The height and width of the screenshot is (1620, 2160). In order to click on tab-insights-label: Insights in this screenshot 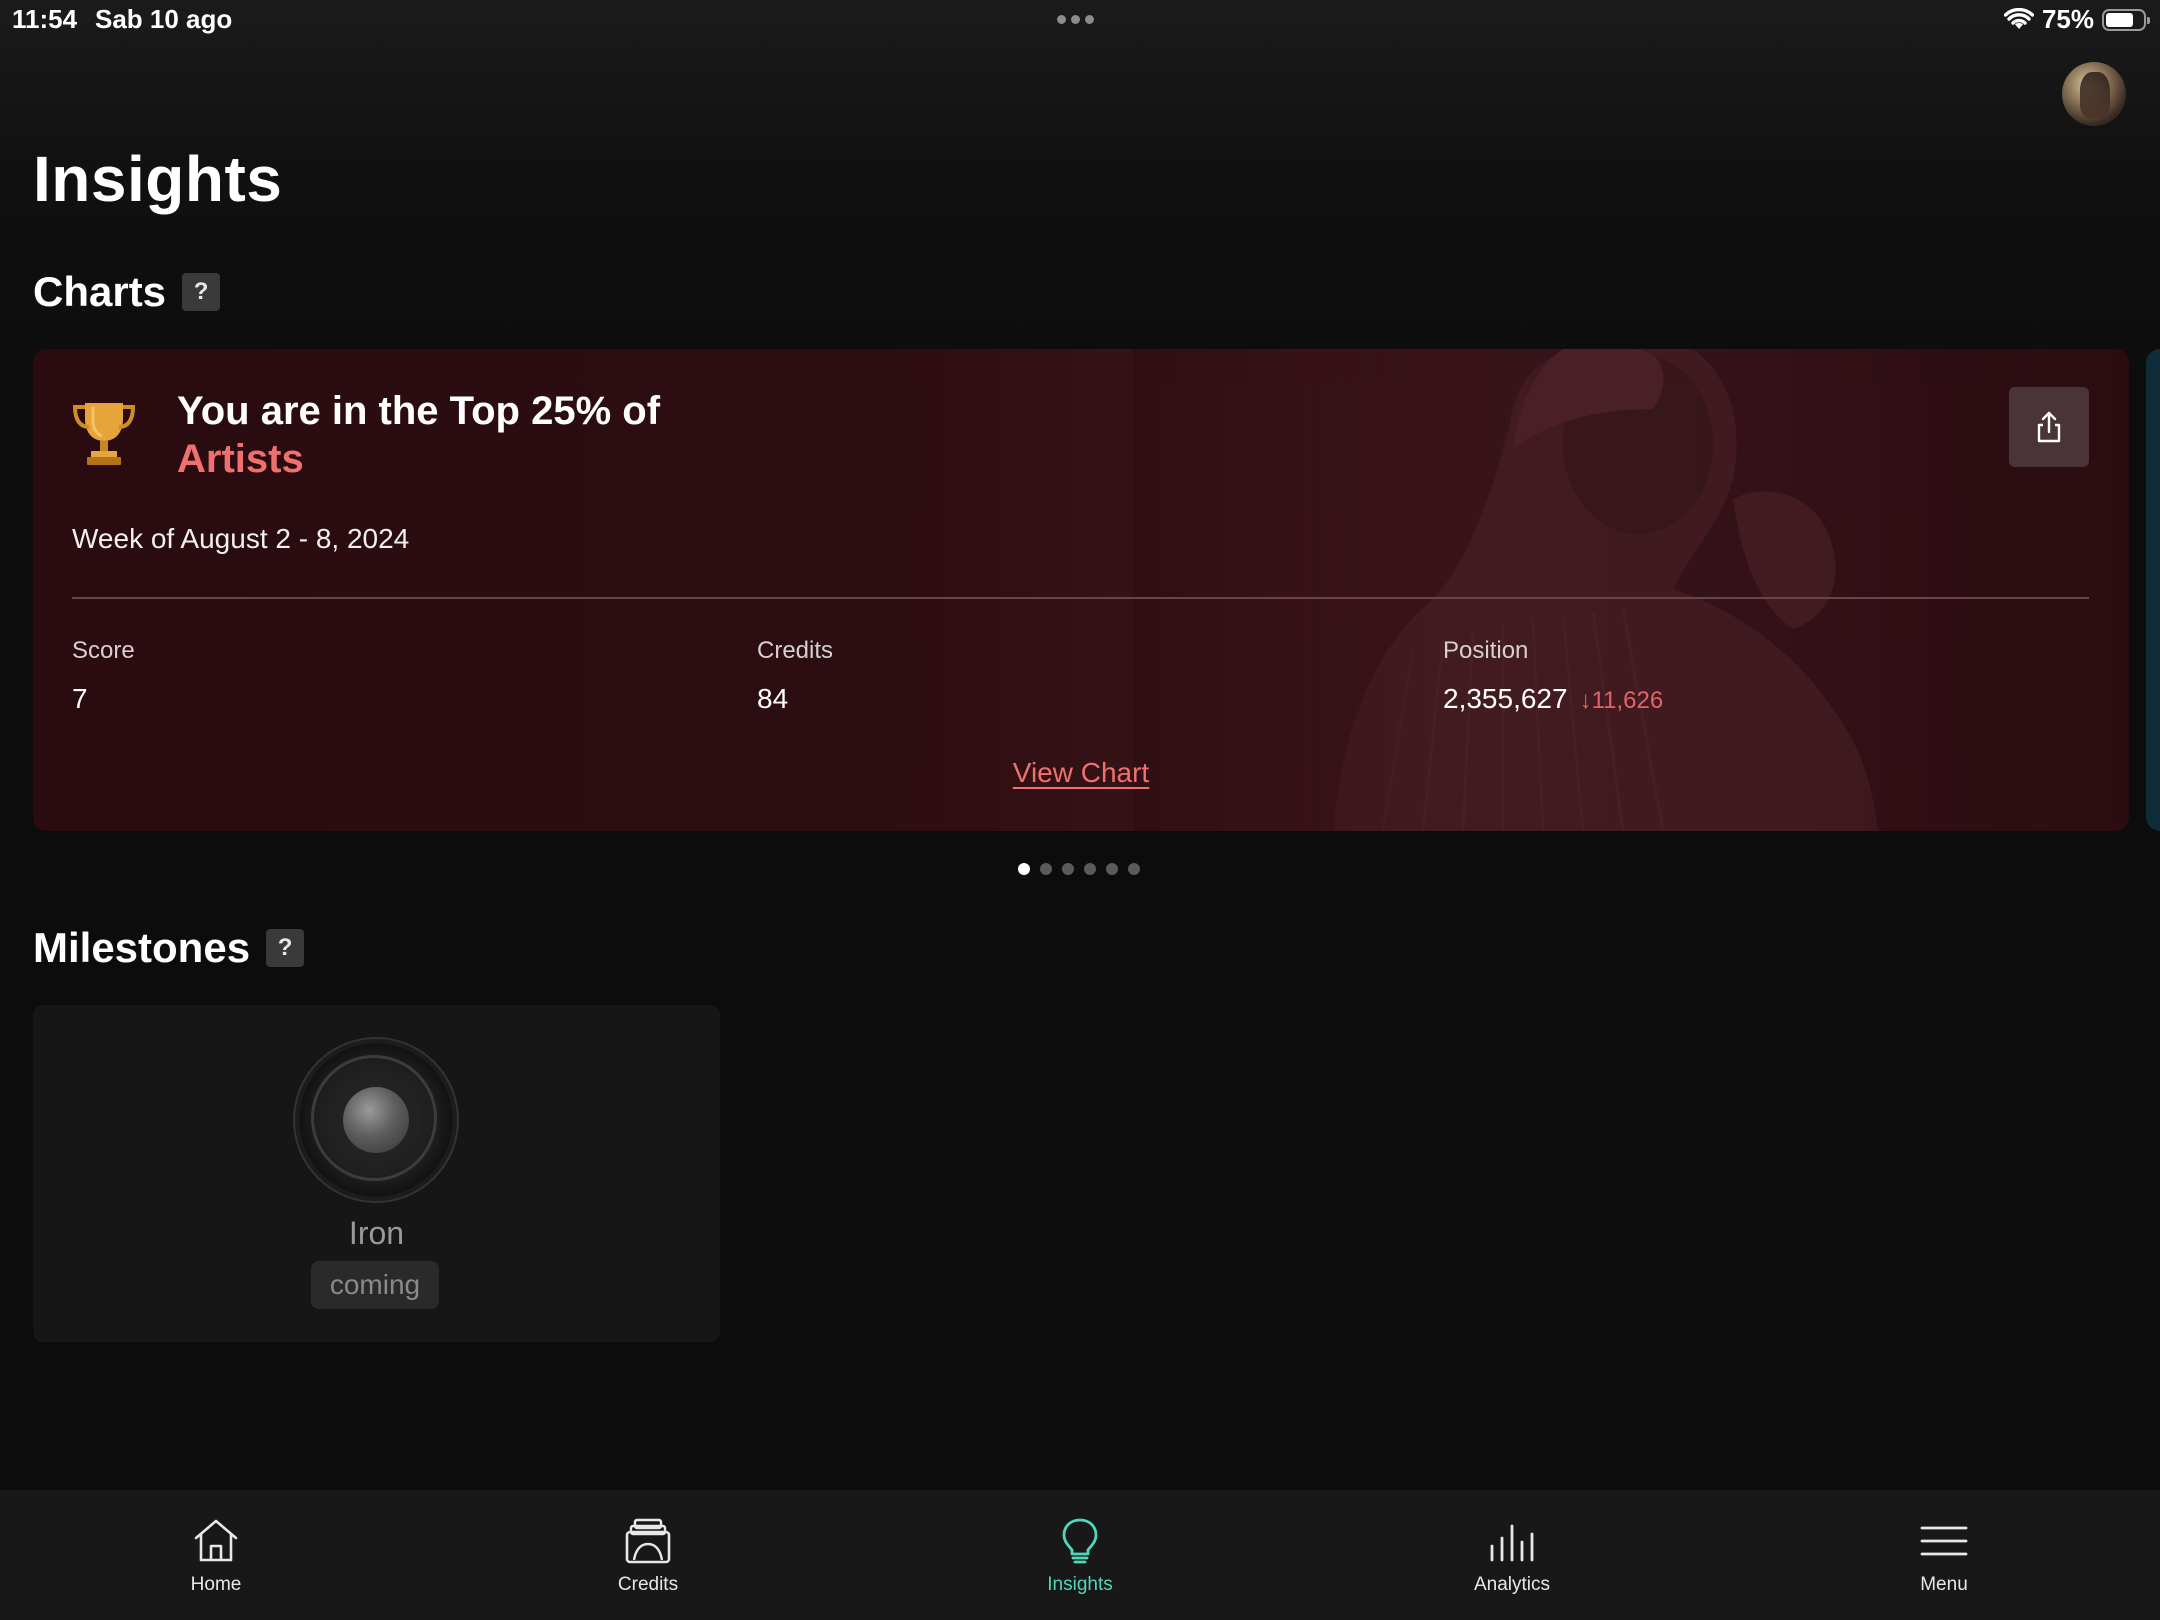, I will do `click(1080, 1584)`.